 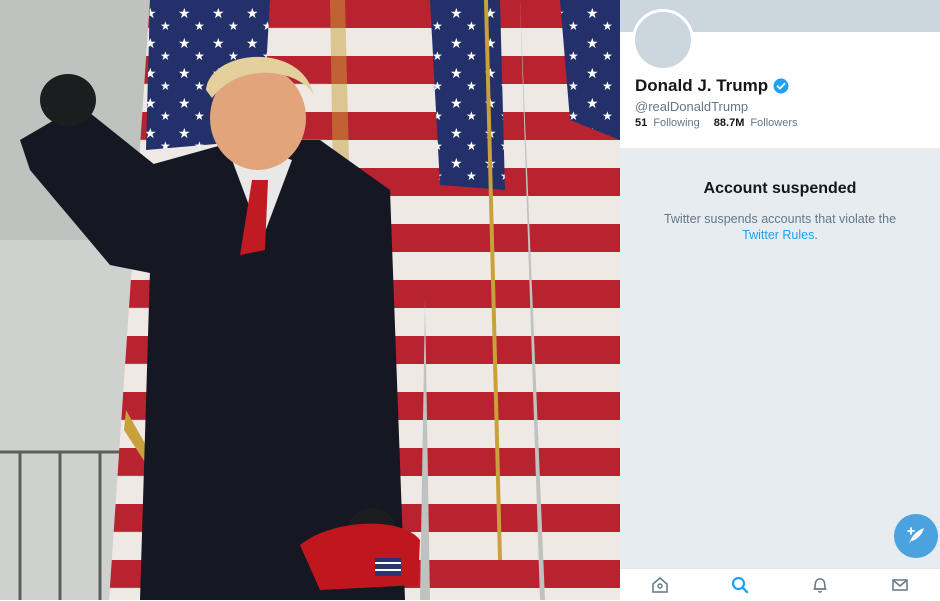 What do you see at coordinates (781, 86) in the screenshot?
I see `verified-badge-icon` at bounding box center [781, 86].